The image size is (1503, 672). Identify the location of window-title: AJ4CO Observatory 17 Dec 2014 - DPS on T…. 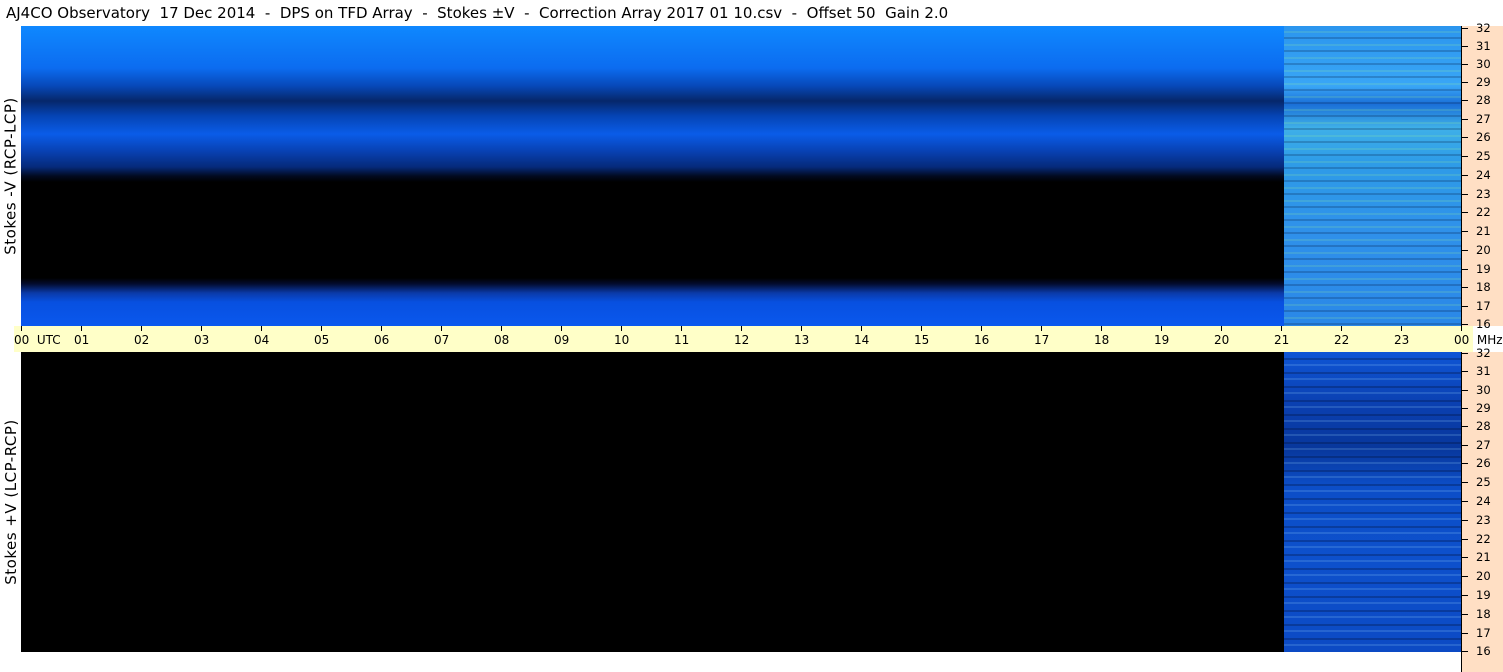
(730, 13).